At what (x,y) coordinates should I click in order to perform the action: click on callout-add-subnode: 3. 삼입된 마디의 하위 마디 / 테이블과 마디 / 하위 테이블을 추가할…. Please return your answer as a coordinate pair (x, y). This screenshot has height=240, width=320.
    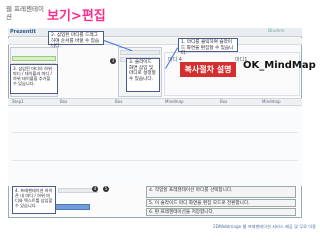
    Looking at the image, I should click on (34, 79).